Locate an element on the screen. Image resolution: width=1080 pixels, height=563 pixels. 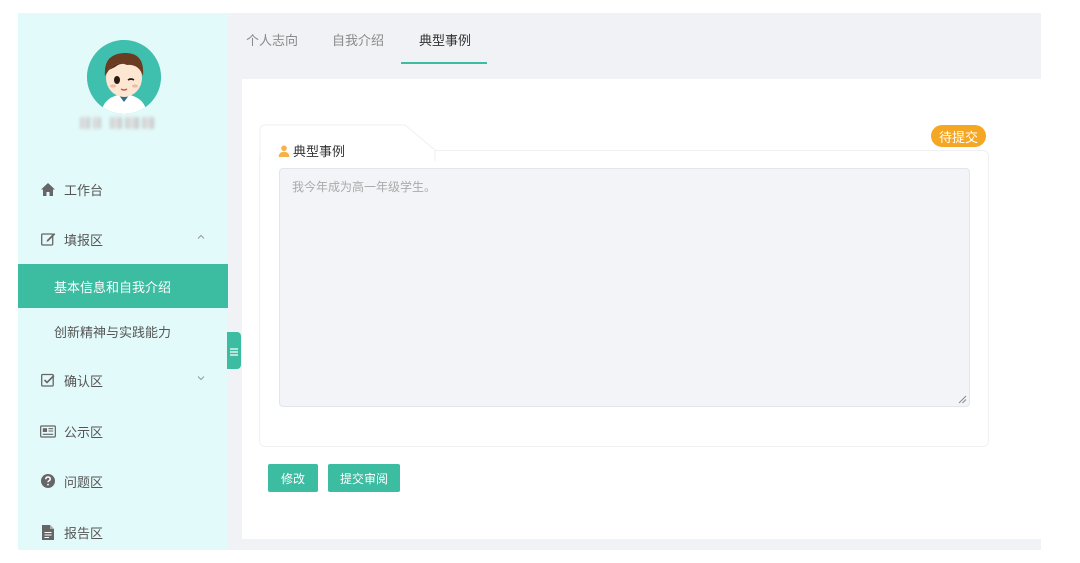
sidebar-subitem-basic-info: 基本信息和自我介绍 is located at coordinates (123, 286).